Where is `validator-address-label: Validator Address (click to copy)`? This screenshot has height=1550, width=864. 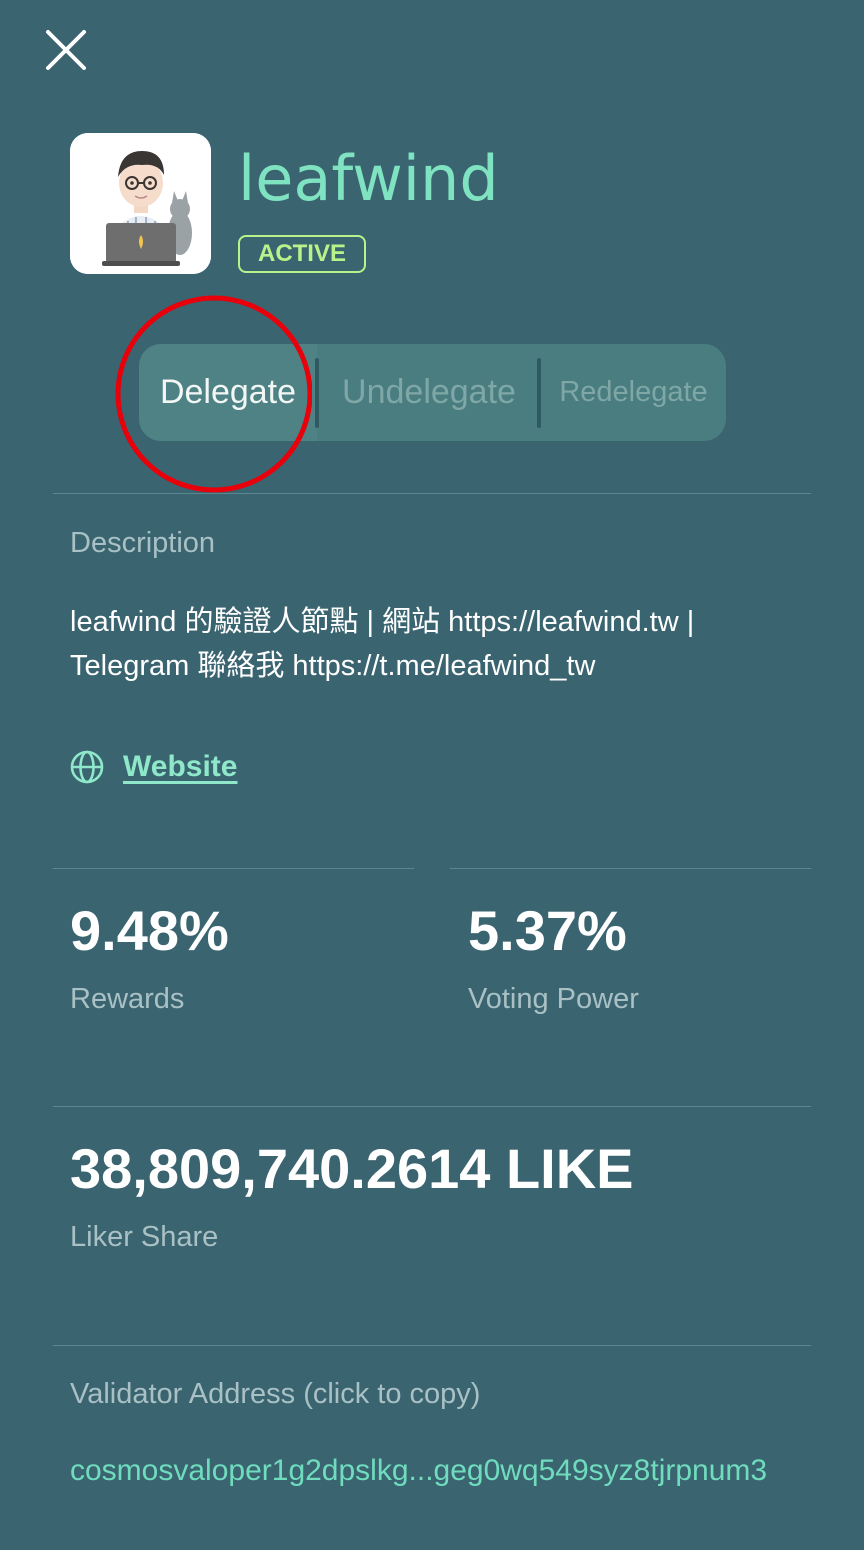
validator-address-label: Validator Address (click to copy) is located at coordinates (275, 1394).